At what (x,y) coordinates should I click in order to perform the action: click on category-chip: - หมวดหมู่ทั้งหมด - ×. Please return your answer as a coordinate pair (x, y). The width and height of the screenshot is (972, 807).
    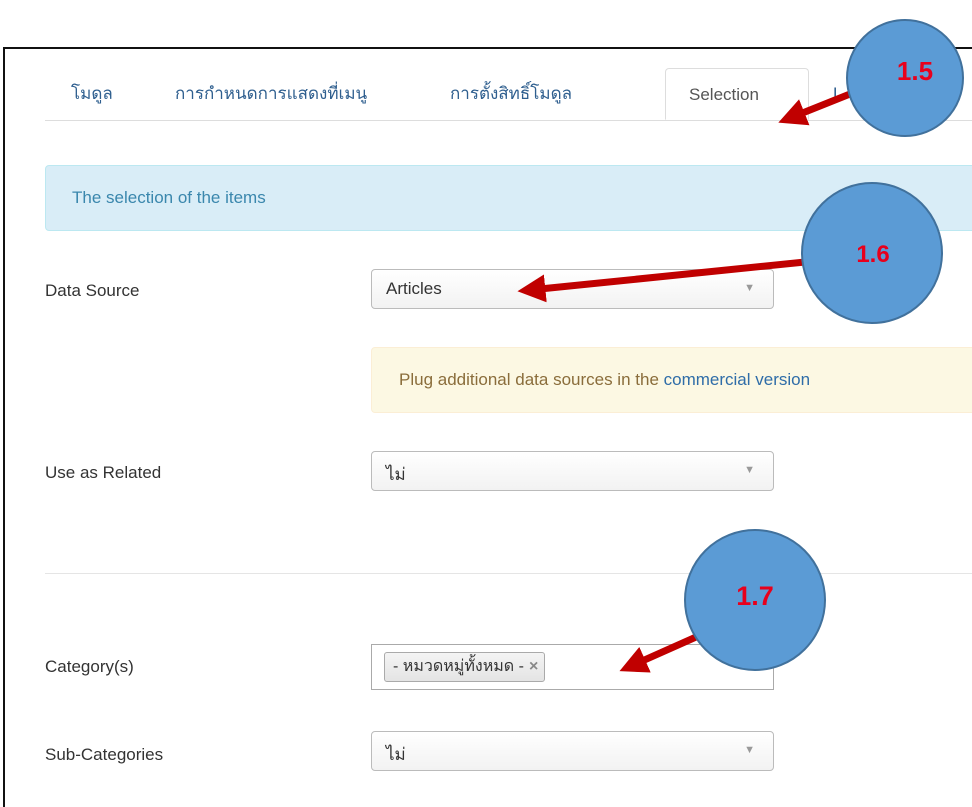
    Looking at the image, I should click on (465, 667).